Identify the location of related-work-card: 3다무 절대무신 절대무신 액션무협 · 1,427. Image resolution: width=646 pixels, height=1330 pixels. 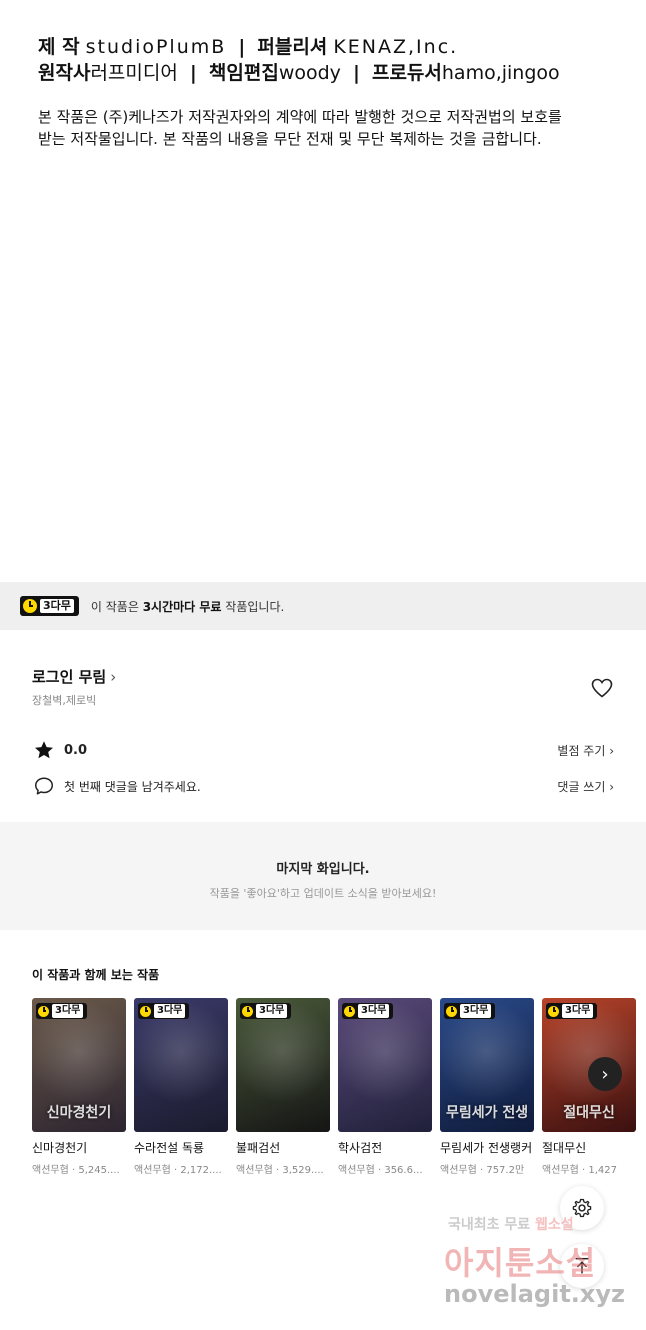
(589, 1087).